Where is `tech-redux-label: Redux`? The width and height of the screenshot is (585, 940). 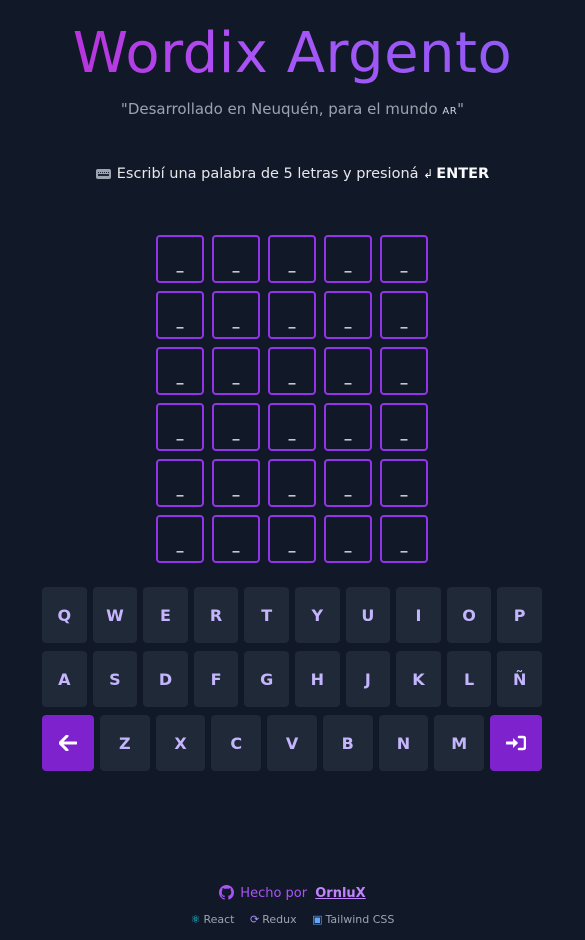
tech-redux-label: Redux is located at coordinates (279, 919).